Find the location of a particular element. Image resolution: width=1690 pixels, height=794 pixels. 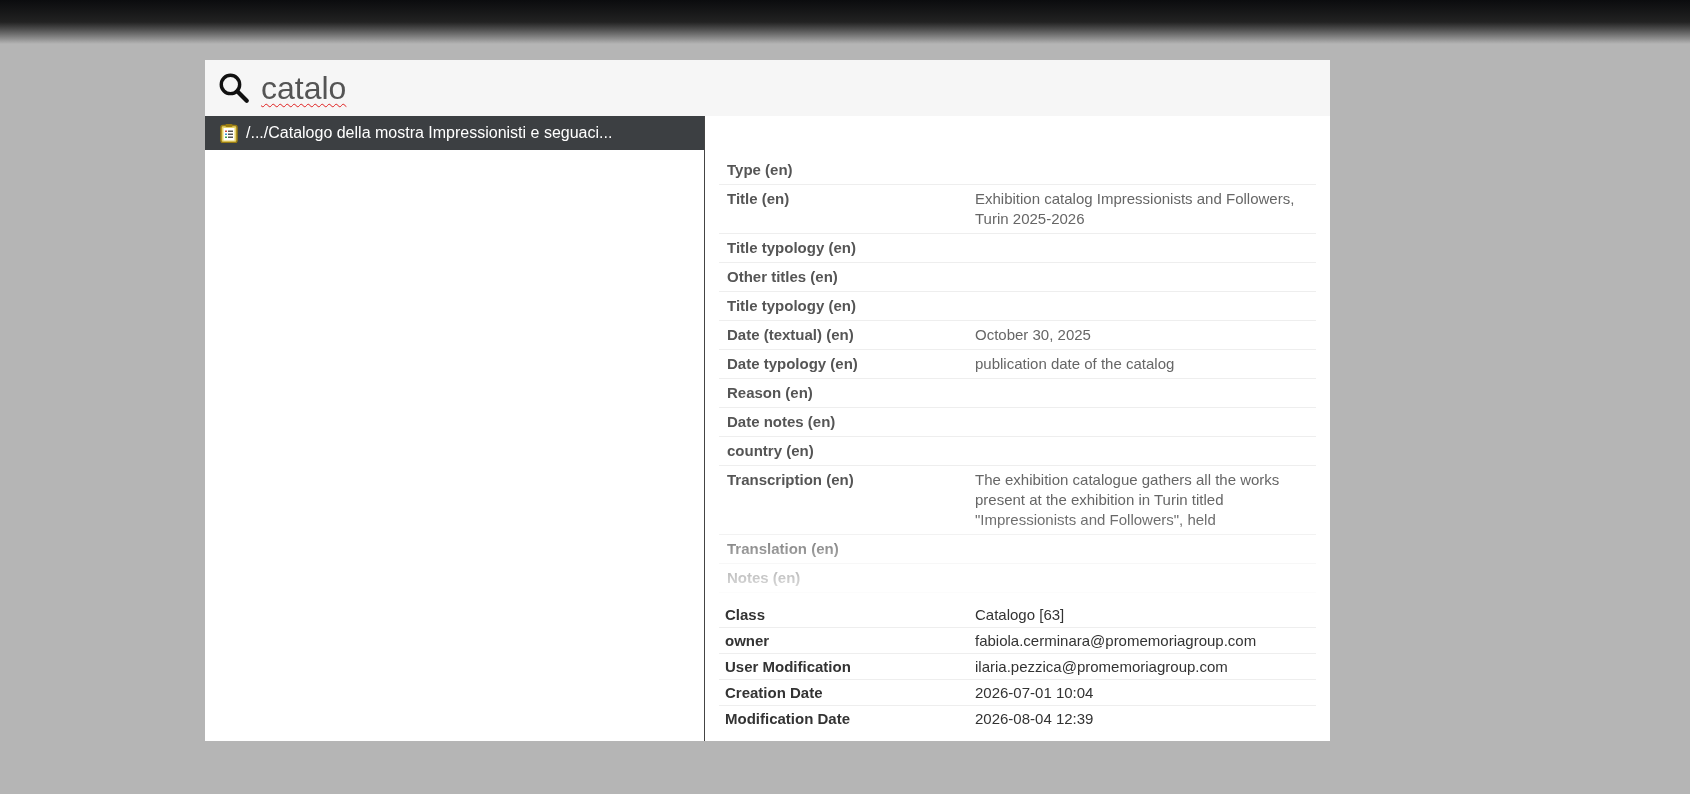

meta-value: ilaria.pezzica@promemoriagroup.com is located at coordinates (1101, 666).